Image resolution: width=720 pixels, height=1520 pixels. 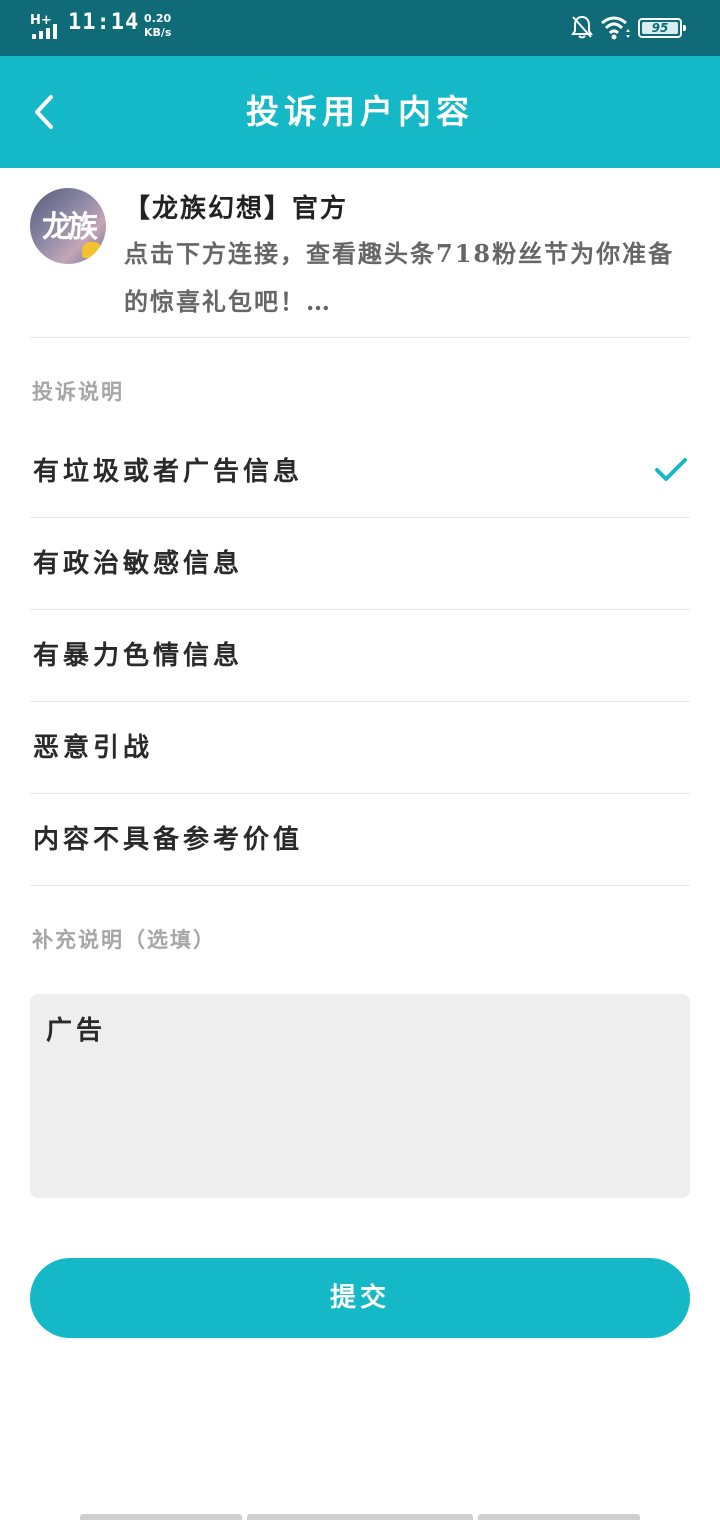 What do you see at coordinates (92, 250) in the screenshot?
I see `avatar-badge` at bounding box center [92, 250].